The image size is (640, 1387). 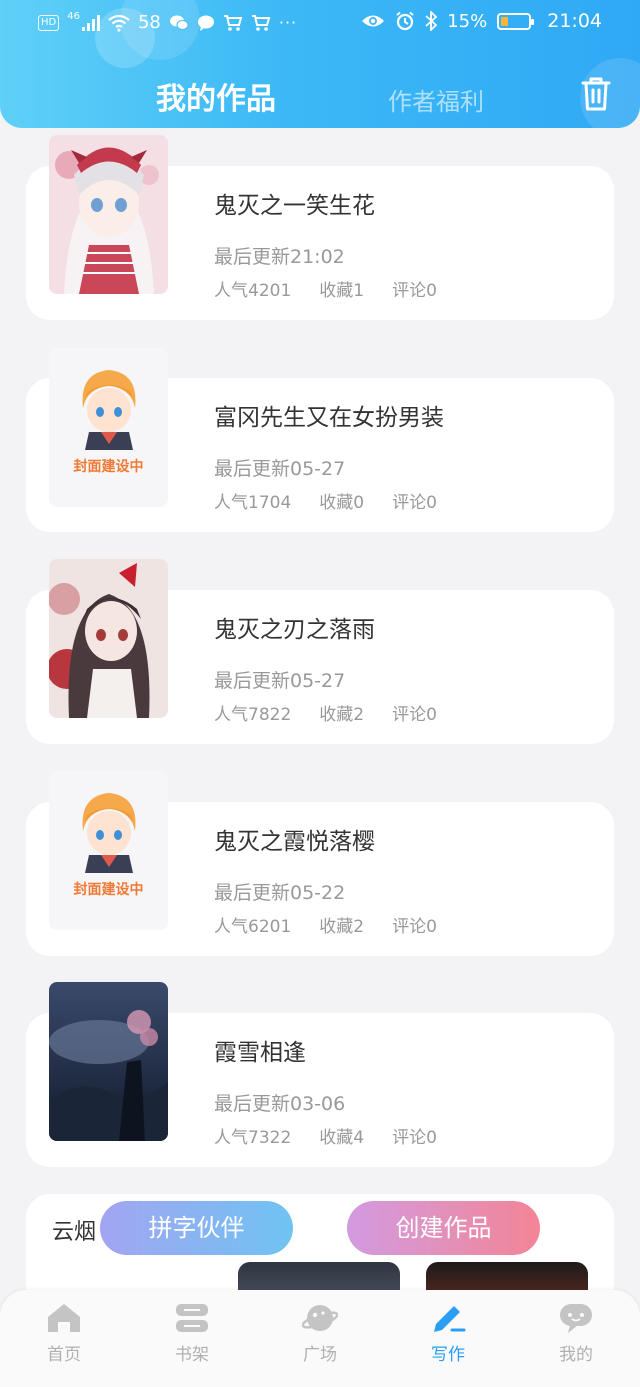 I want to click on book-popularity: 人气7322, so click(x=253, y=1138).